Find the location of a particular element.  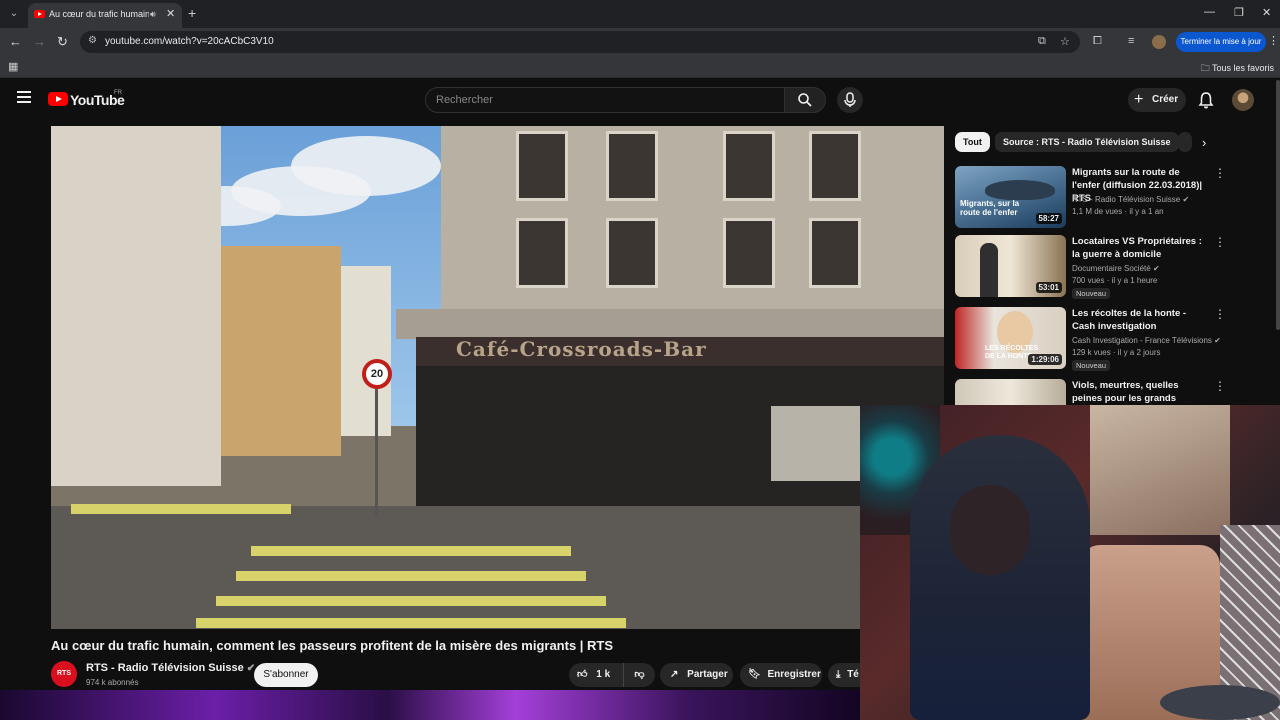

new-badge: Nouveau is located at coordinates (1091, 365).